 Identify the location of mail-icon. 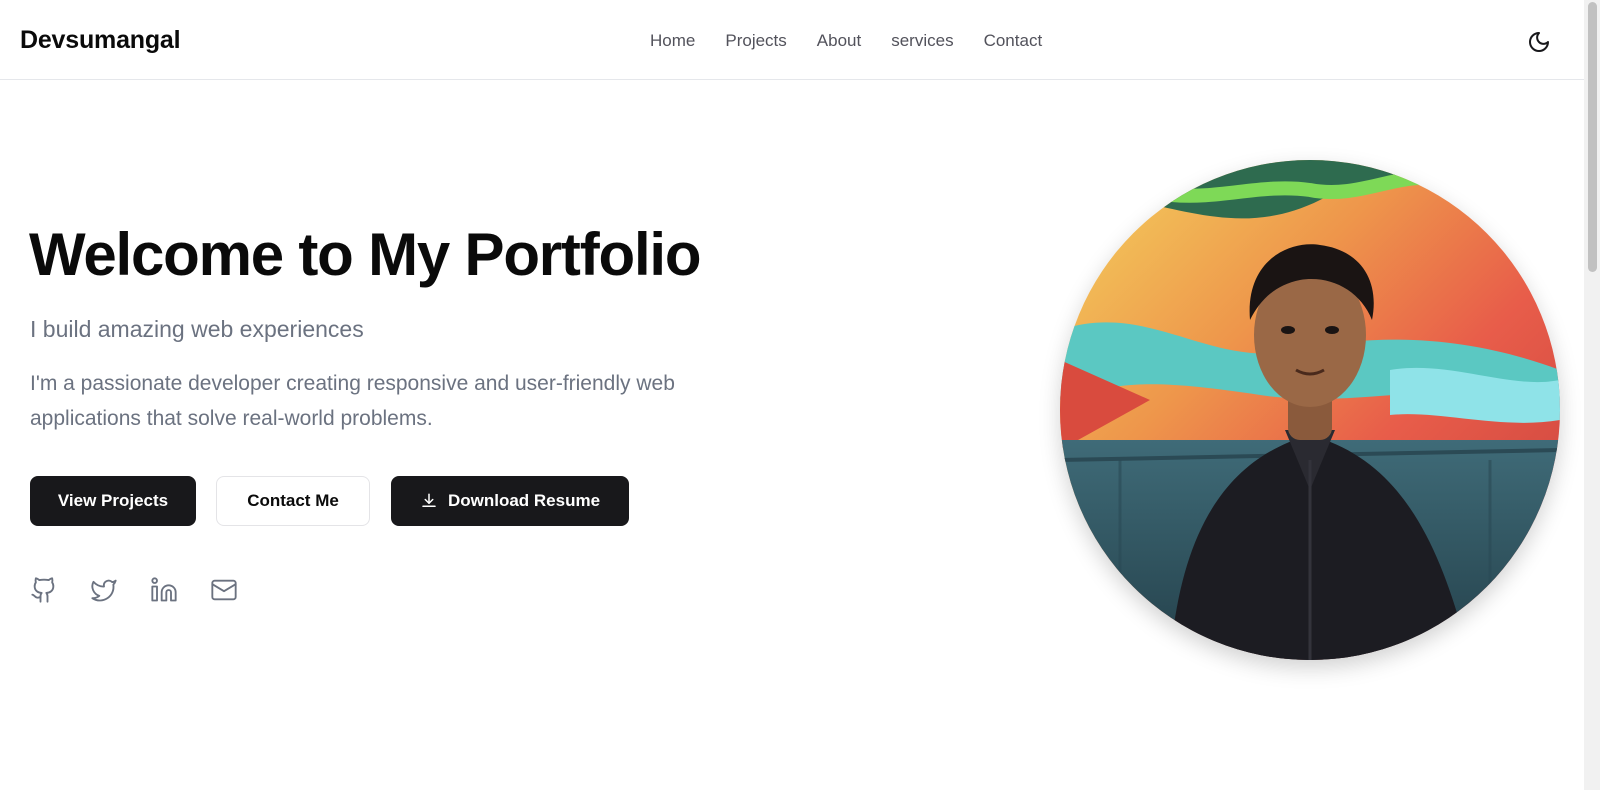
(224, 590).